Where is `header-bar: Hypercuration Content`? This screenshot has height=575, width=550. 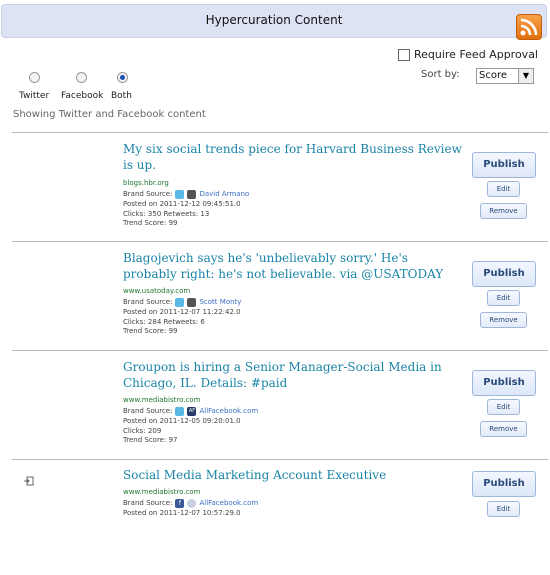 header-bar: Hypercuration Content is located at coordinates (274, 22).